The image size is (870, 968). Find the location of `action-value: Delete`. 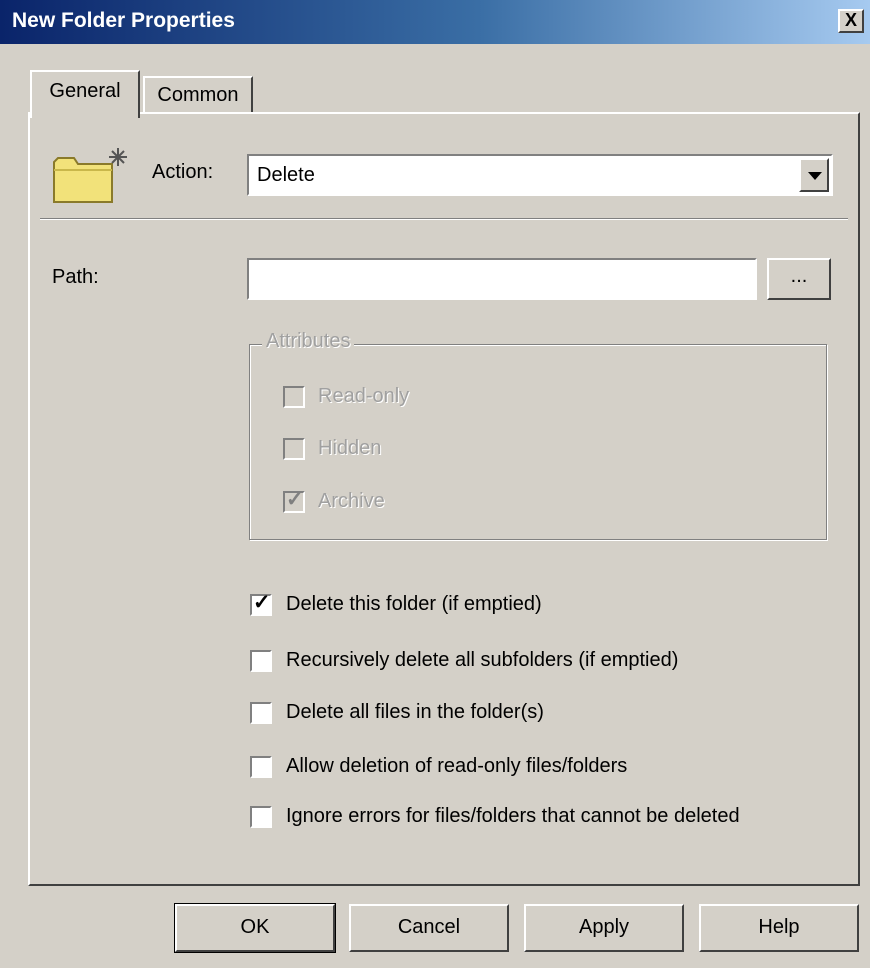

action-value: Delete is located at coordinates (286, 175).